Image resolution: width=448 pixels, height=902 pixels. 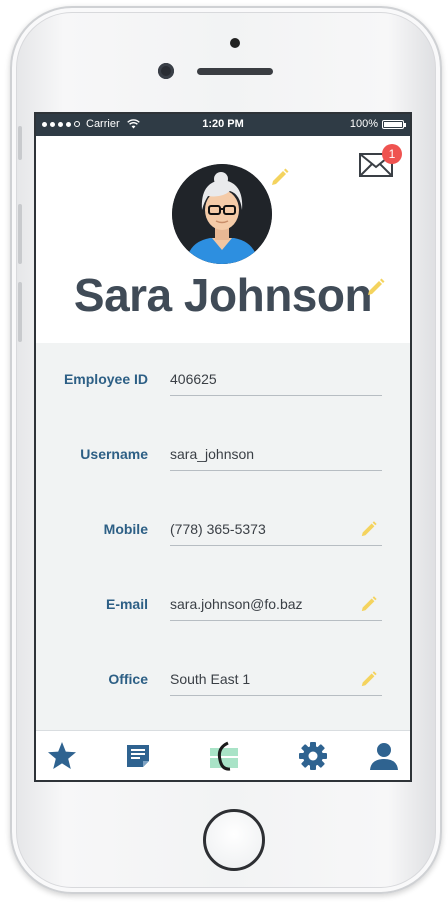 I want to click on front-camera, so click(x=166, y=71).